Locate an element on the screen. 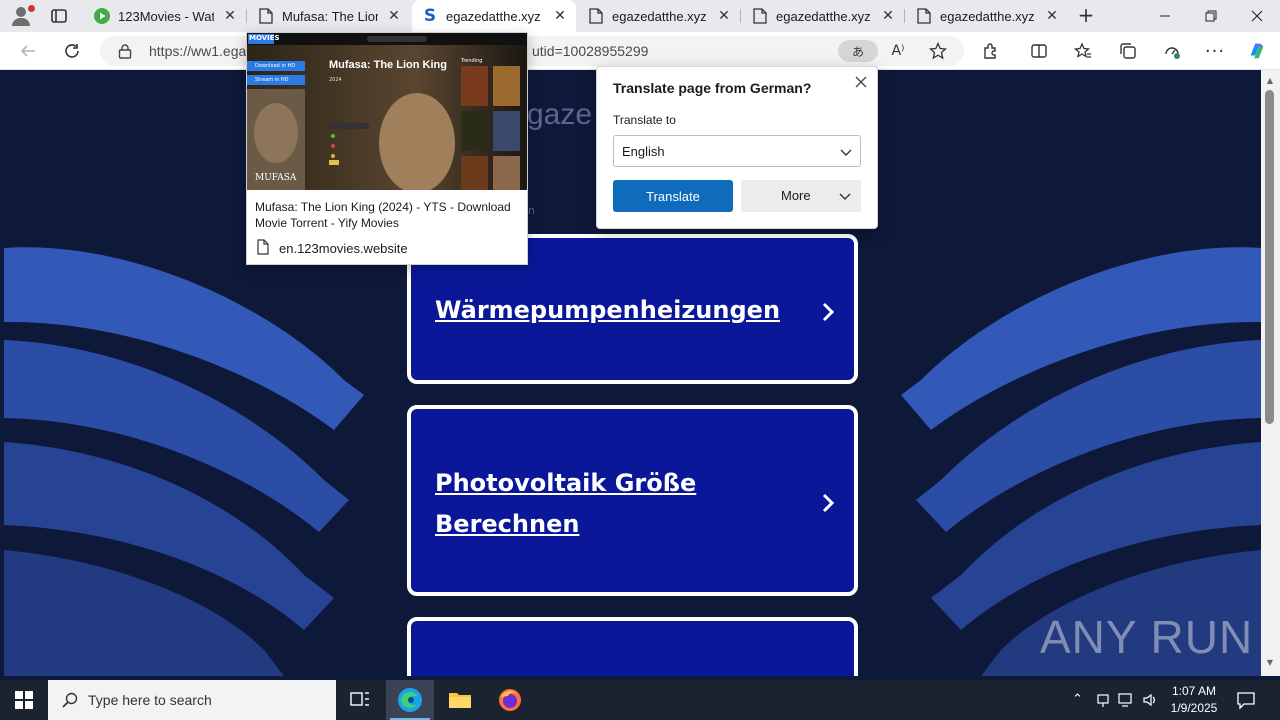 Image resolution: width=1280 pixels, height=720 pixels. taskbar-file-explorer is located at coordinates (460, 700).